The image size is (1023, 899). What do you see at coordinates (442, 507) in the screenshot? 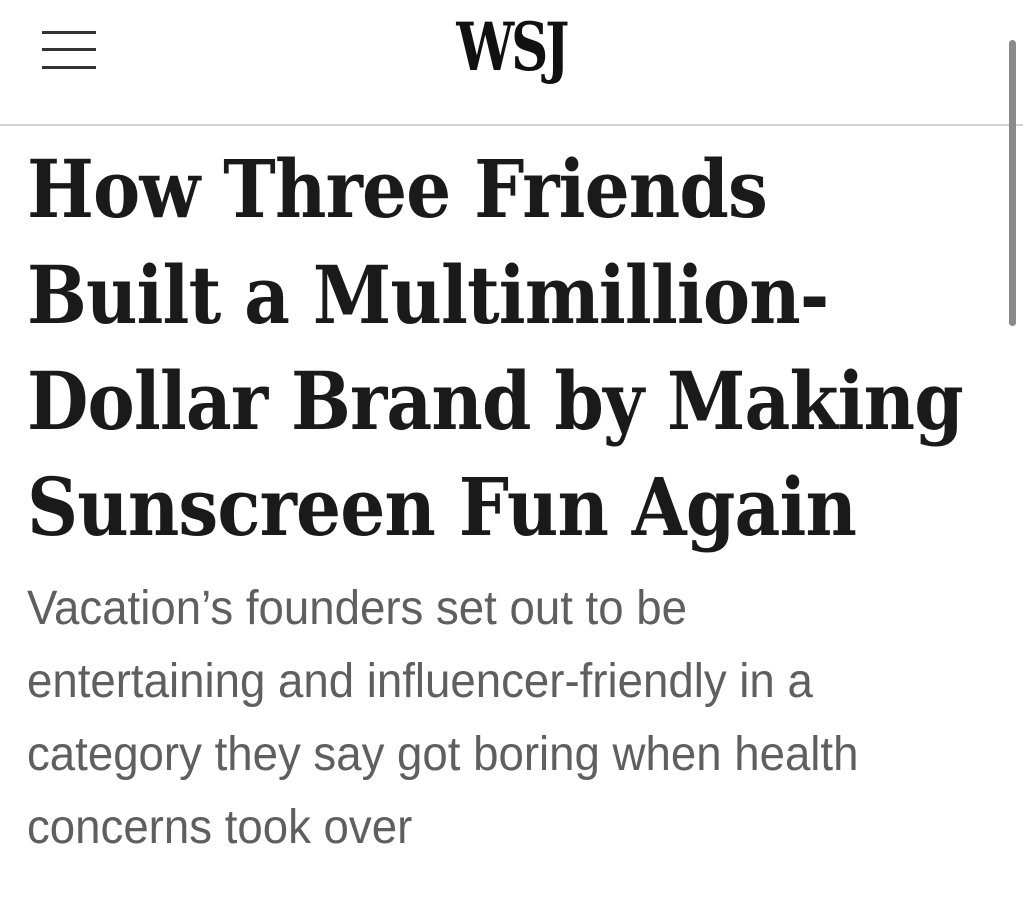
I see `headline-line: Sunscreen Fun Again` at bounding box center [442, 507].